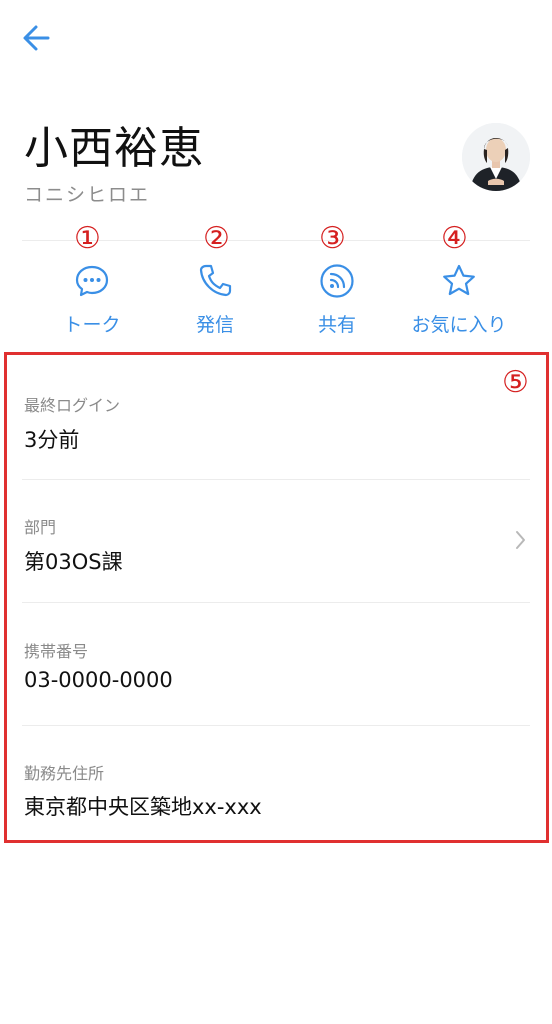 The width and height of the screenshot is (552, 1024). I want to click on annotation-marker-1: ①, so click(87, 238).